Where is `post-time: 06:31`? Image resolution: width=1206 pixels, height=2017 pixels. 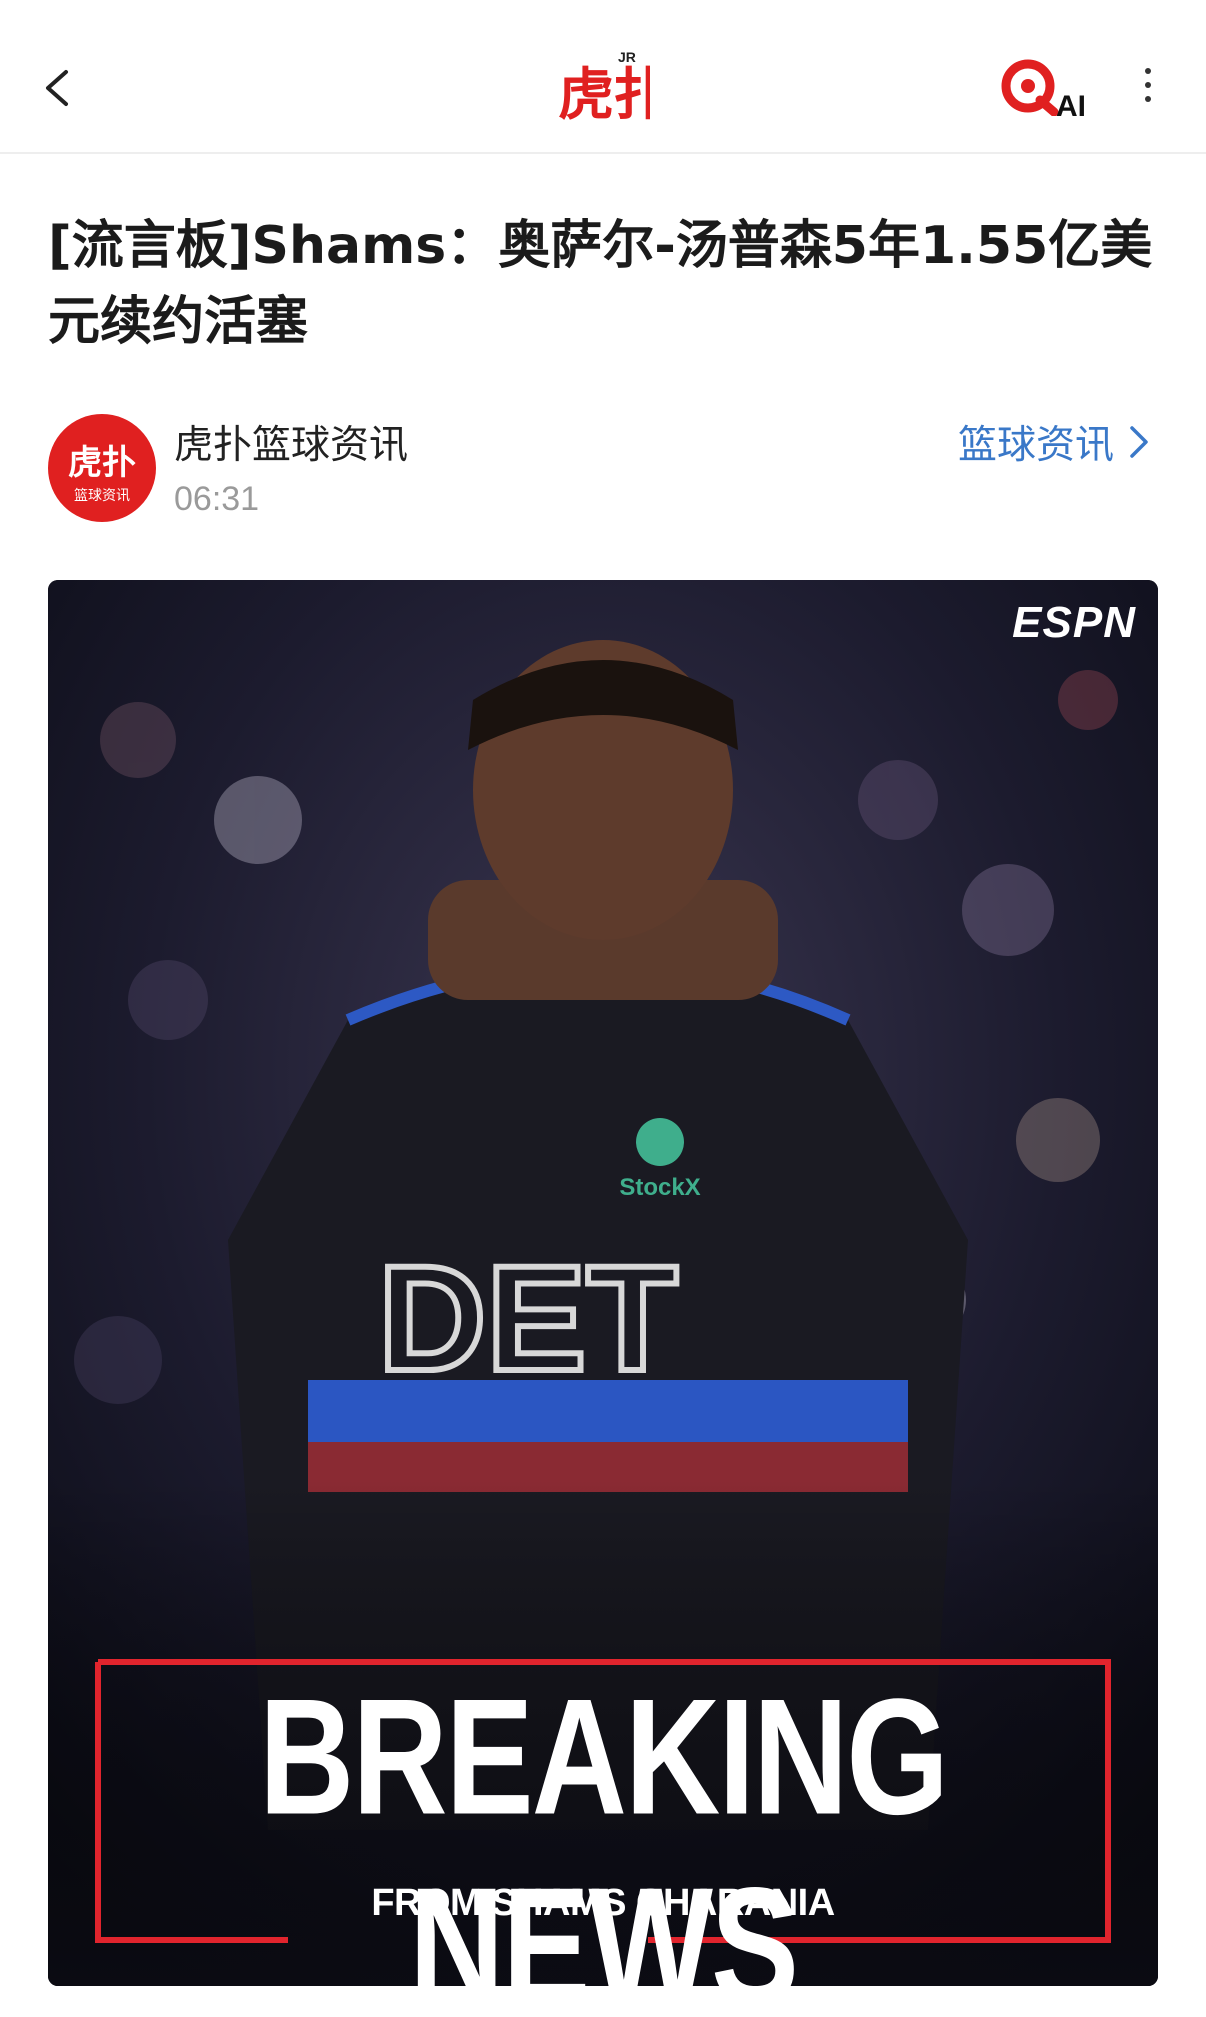 post-time: 06:31 is located at coordinates (217, 499).